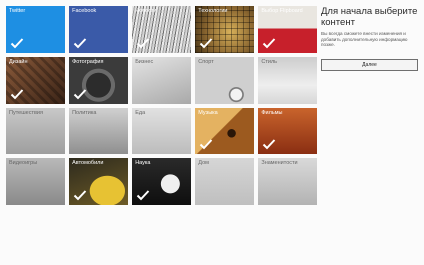 Image resolution: width=424 pixels, height=265 pixels. I want to click on category-tile: Twitter, so click(35, 29).